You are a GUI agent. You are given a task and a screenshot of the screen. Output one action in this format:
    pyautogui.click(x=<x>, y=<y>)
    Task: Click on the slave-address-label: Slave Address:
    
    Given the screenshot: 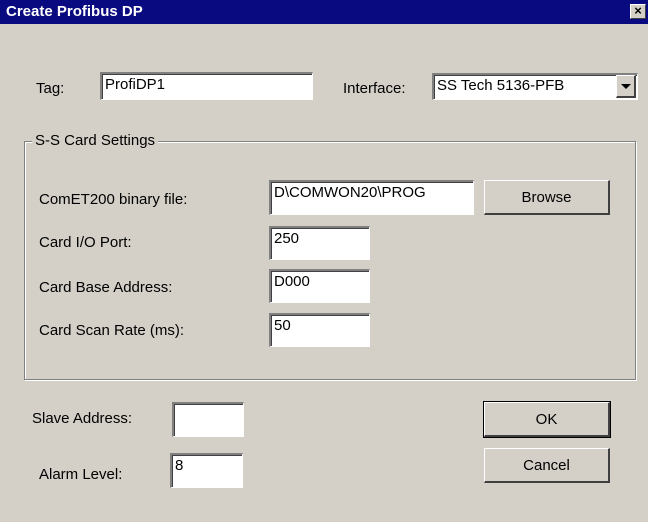 What is the action you would take?
    pyautogui.click(x=82, y=418)
    